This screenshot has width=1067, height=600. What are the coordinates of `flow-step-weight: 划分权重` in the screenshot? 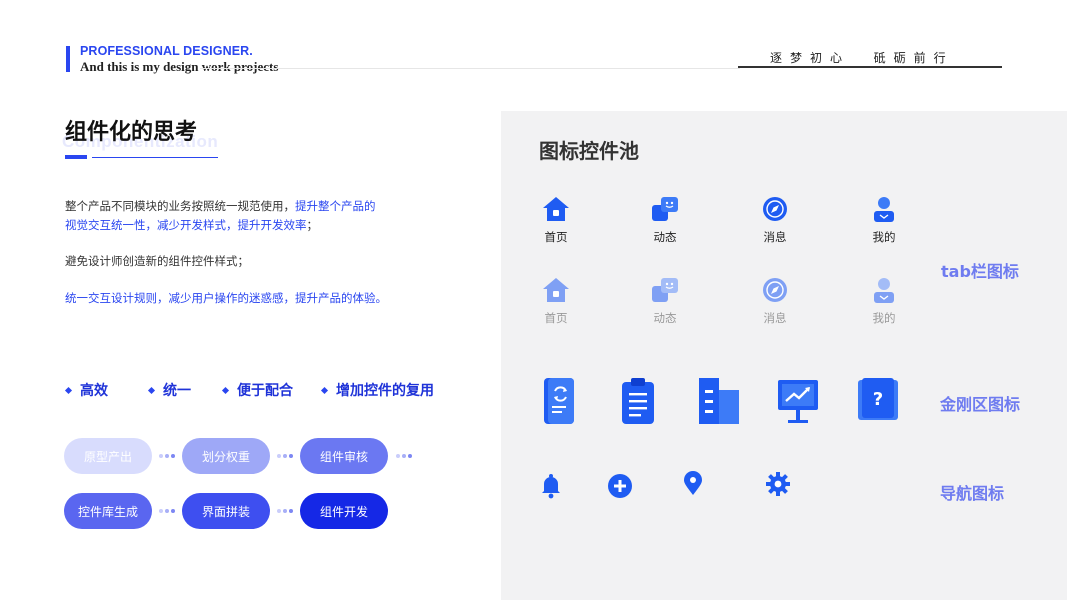 It's located at (226, 456).